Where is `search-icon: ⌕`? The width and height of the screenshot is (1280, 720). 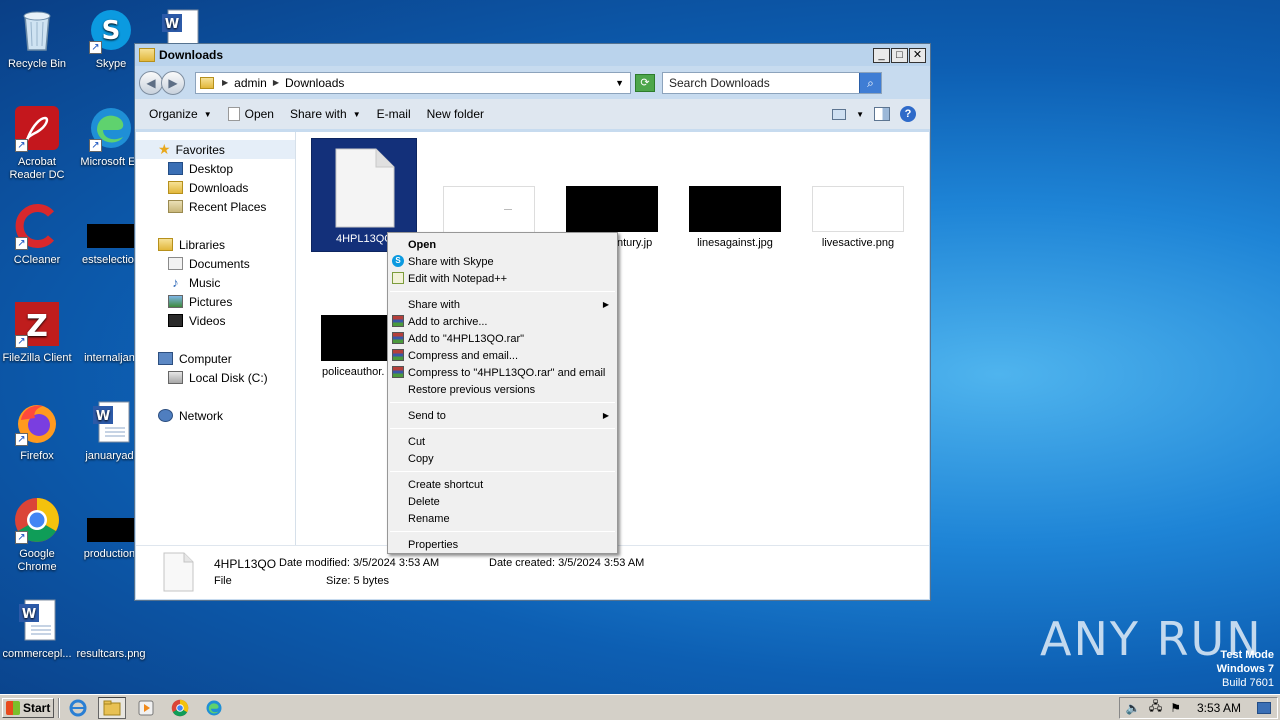
search-icon: ⌕ is located at coordinates (870, 82).